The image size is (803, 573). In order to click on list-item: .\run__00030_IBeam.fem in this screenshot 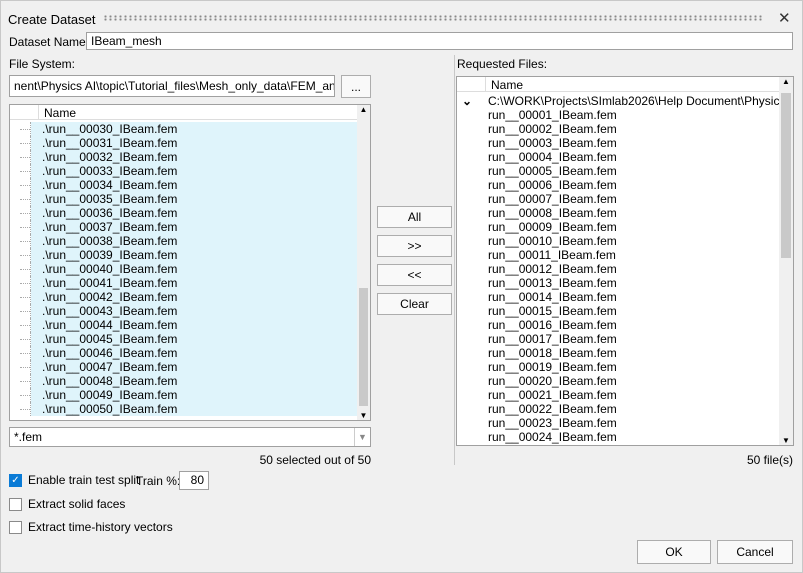, I will do `click(190, 129)`.